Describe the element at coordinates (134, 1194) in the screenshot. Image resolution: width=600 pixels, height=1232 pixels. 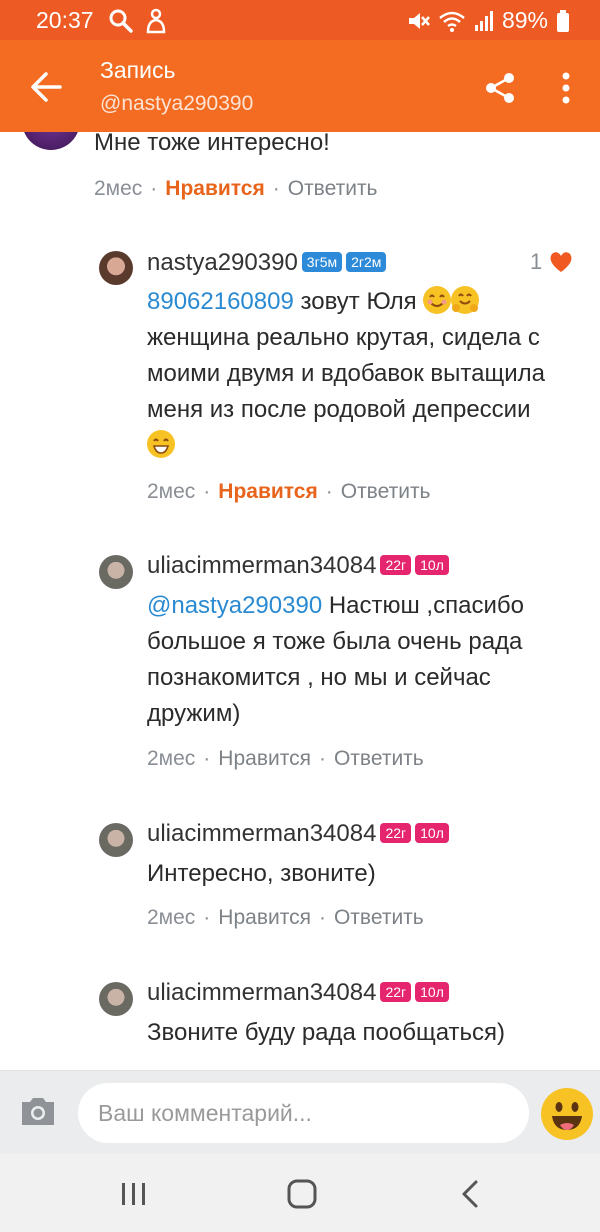
I see `recent-apps-icon` at that location.